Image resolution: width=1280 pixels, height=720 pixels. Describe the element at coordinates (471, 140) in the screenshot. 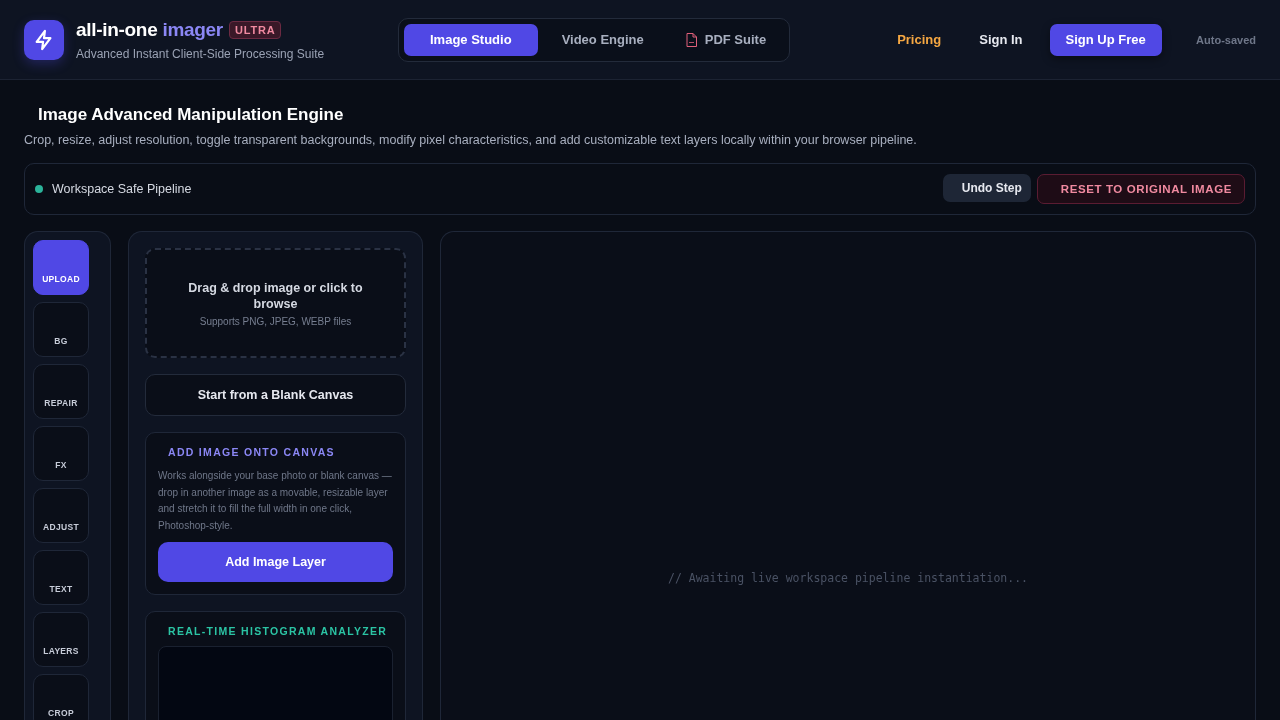

I see `page-description: Crop, resize, adjust resolution, toggle transparent backgrounds, modify pixel characteristics, and add customizable text layers locally within your browser pipeline.` at that location.